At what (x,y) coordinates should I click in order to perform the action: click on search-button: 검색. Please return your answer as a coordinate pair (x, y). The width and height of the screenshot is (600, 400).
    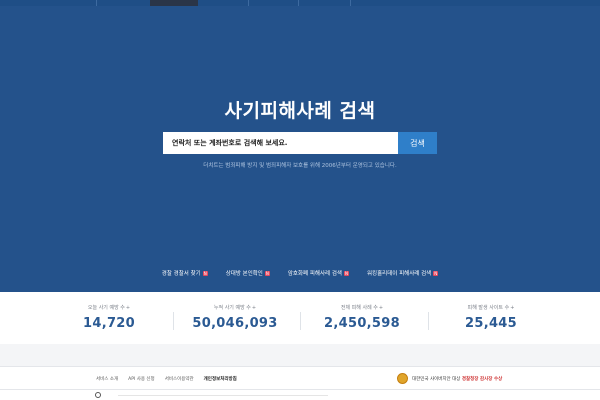
    Looking at the image, I should click on (417, 143).